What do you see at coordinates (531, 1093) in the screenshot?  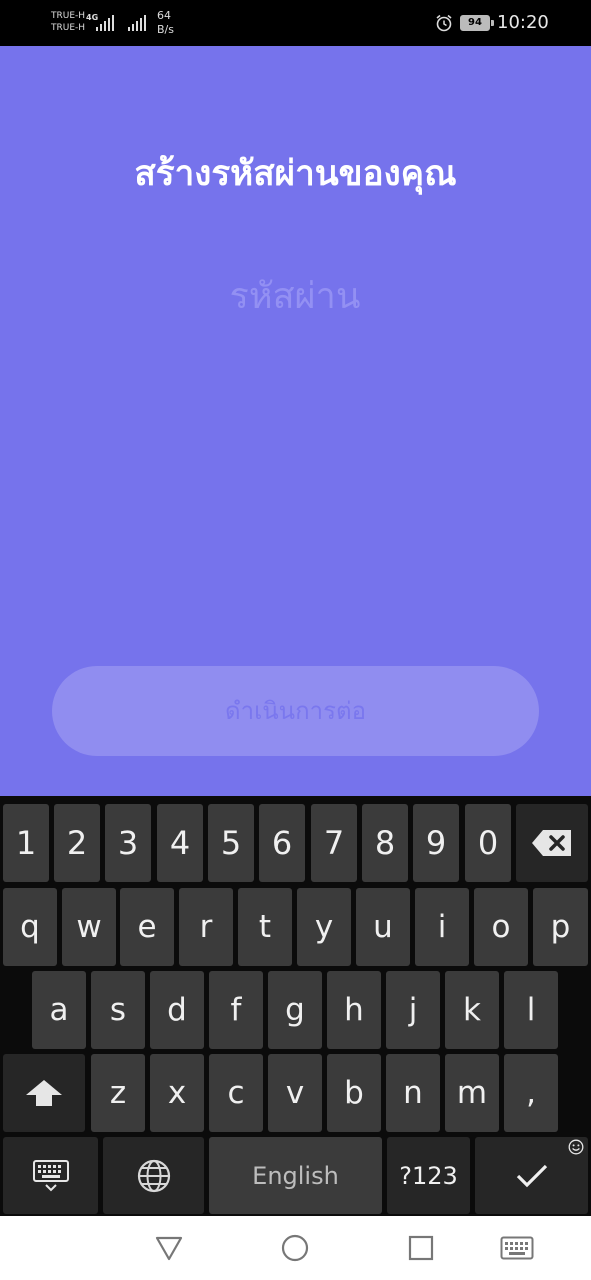 I see `key-comma: ,` at bounding box center [531, 1093].